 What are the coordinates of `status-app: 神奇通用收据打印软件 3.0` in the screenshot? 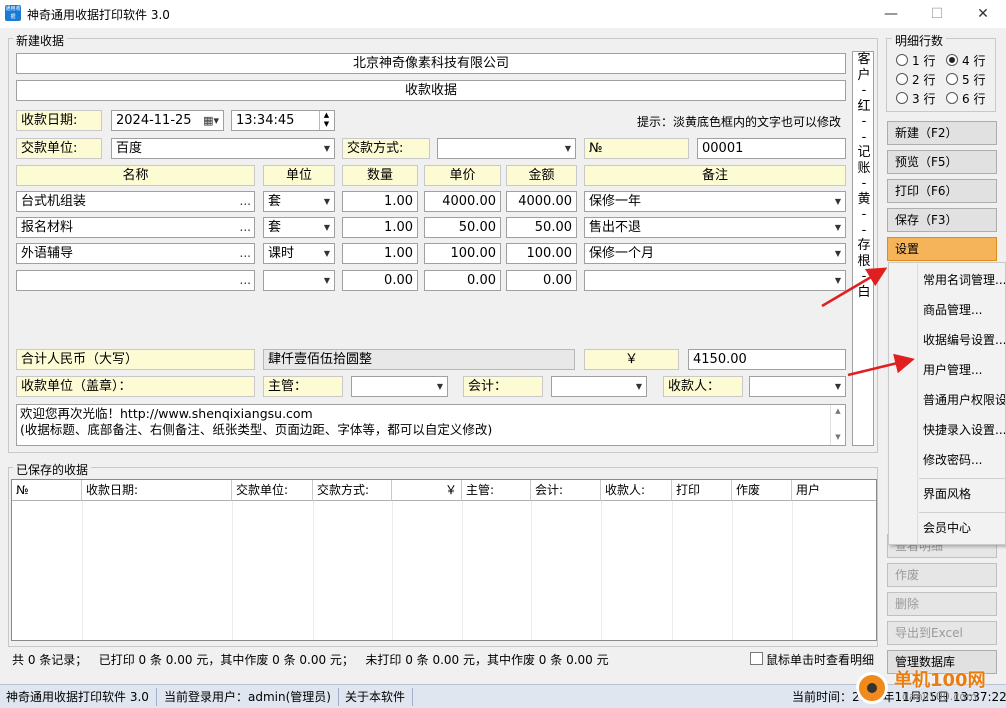 It's located at (77, 697).